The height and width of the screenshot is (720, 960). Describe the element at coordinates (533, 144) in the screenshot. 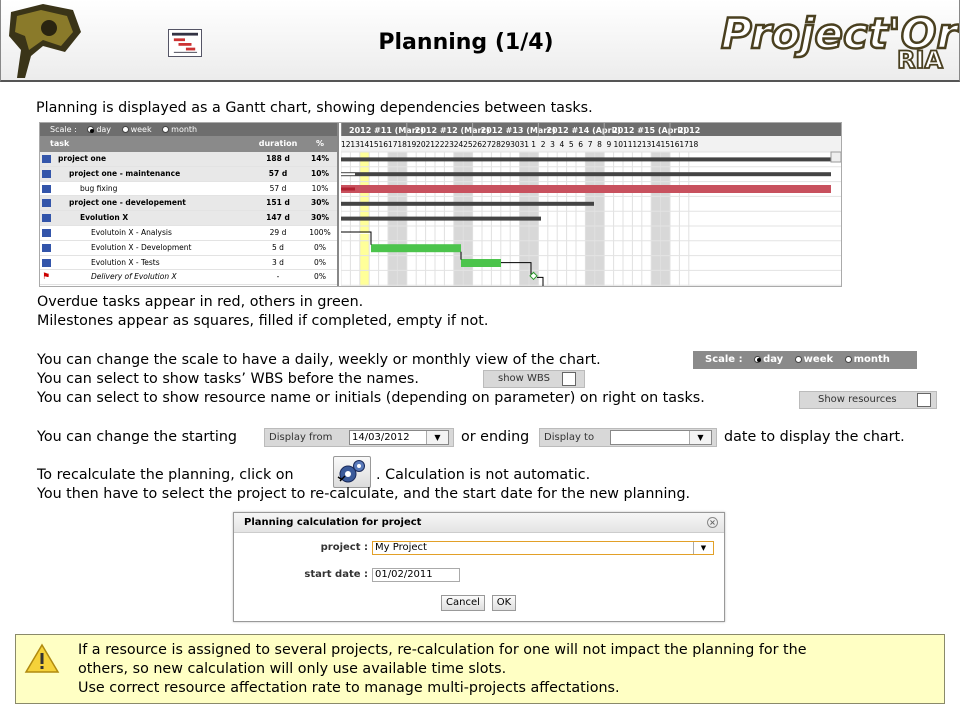

I see `day-label: 1` at that location.